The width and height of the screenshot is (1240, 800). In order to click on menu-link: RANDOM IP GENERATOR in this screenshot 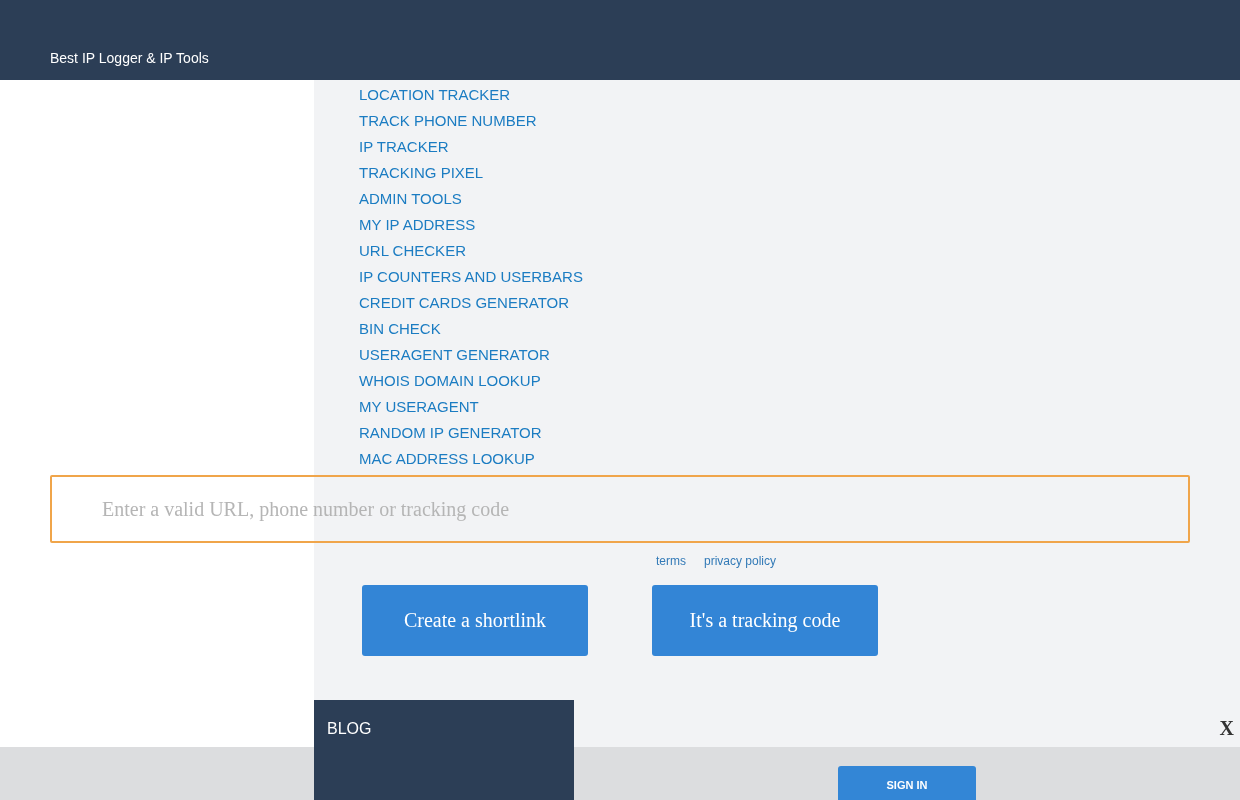, I will do `click(450, 433)`.